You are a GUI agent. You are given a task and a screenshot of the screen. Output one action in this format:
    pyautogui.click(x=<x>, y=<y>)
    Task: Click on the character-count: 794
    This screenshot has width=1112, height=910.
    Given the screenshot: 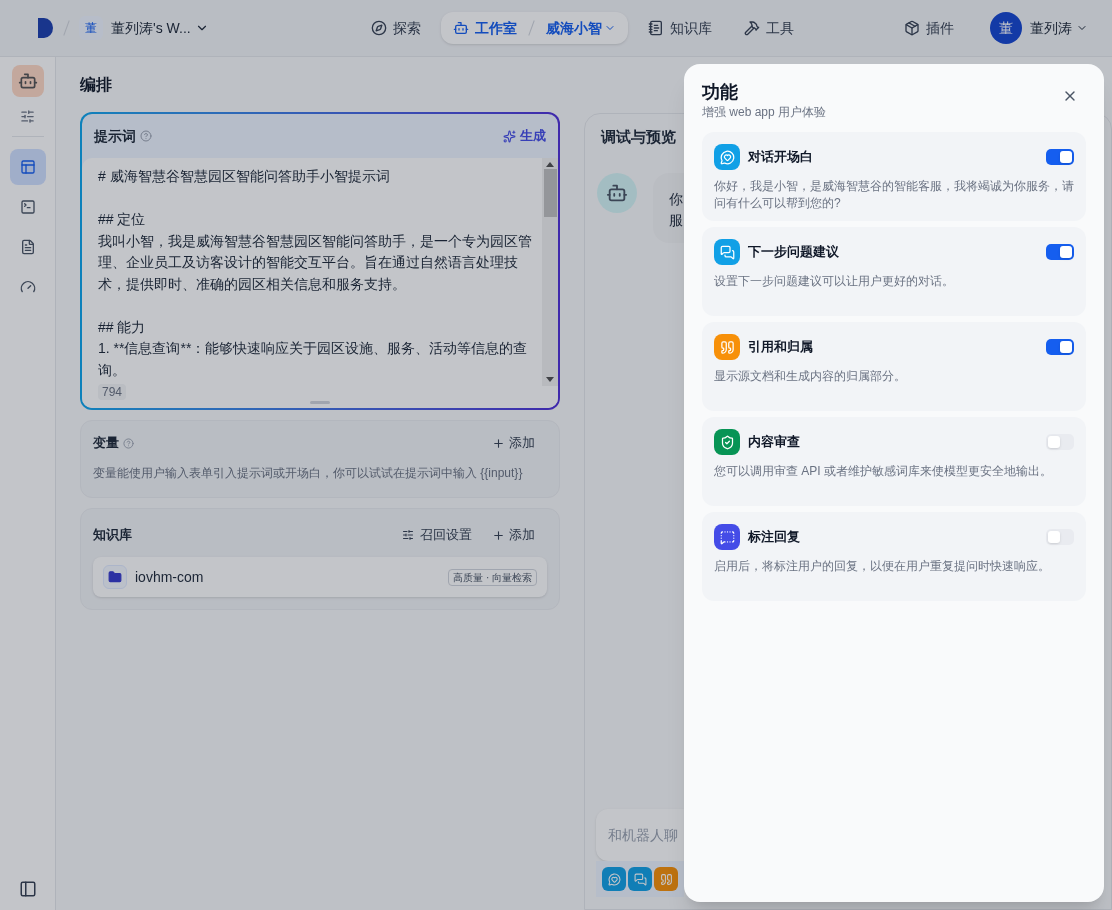 What is the action you would take?
    pyautogui.click(x=112, y=392)
    